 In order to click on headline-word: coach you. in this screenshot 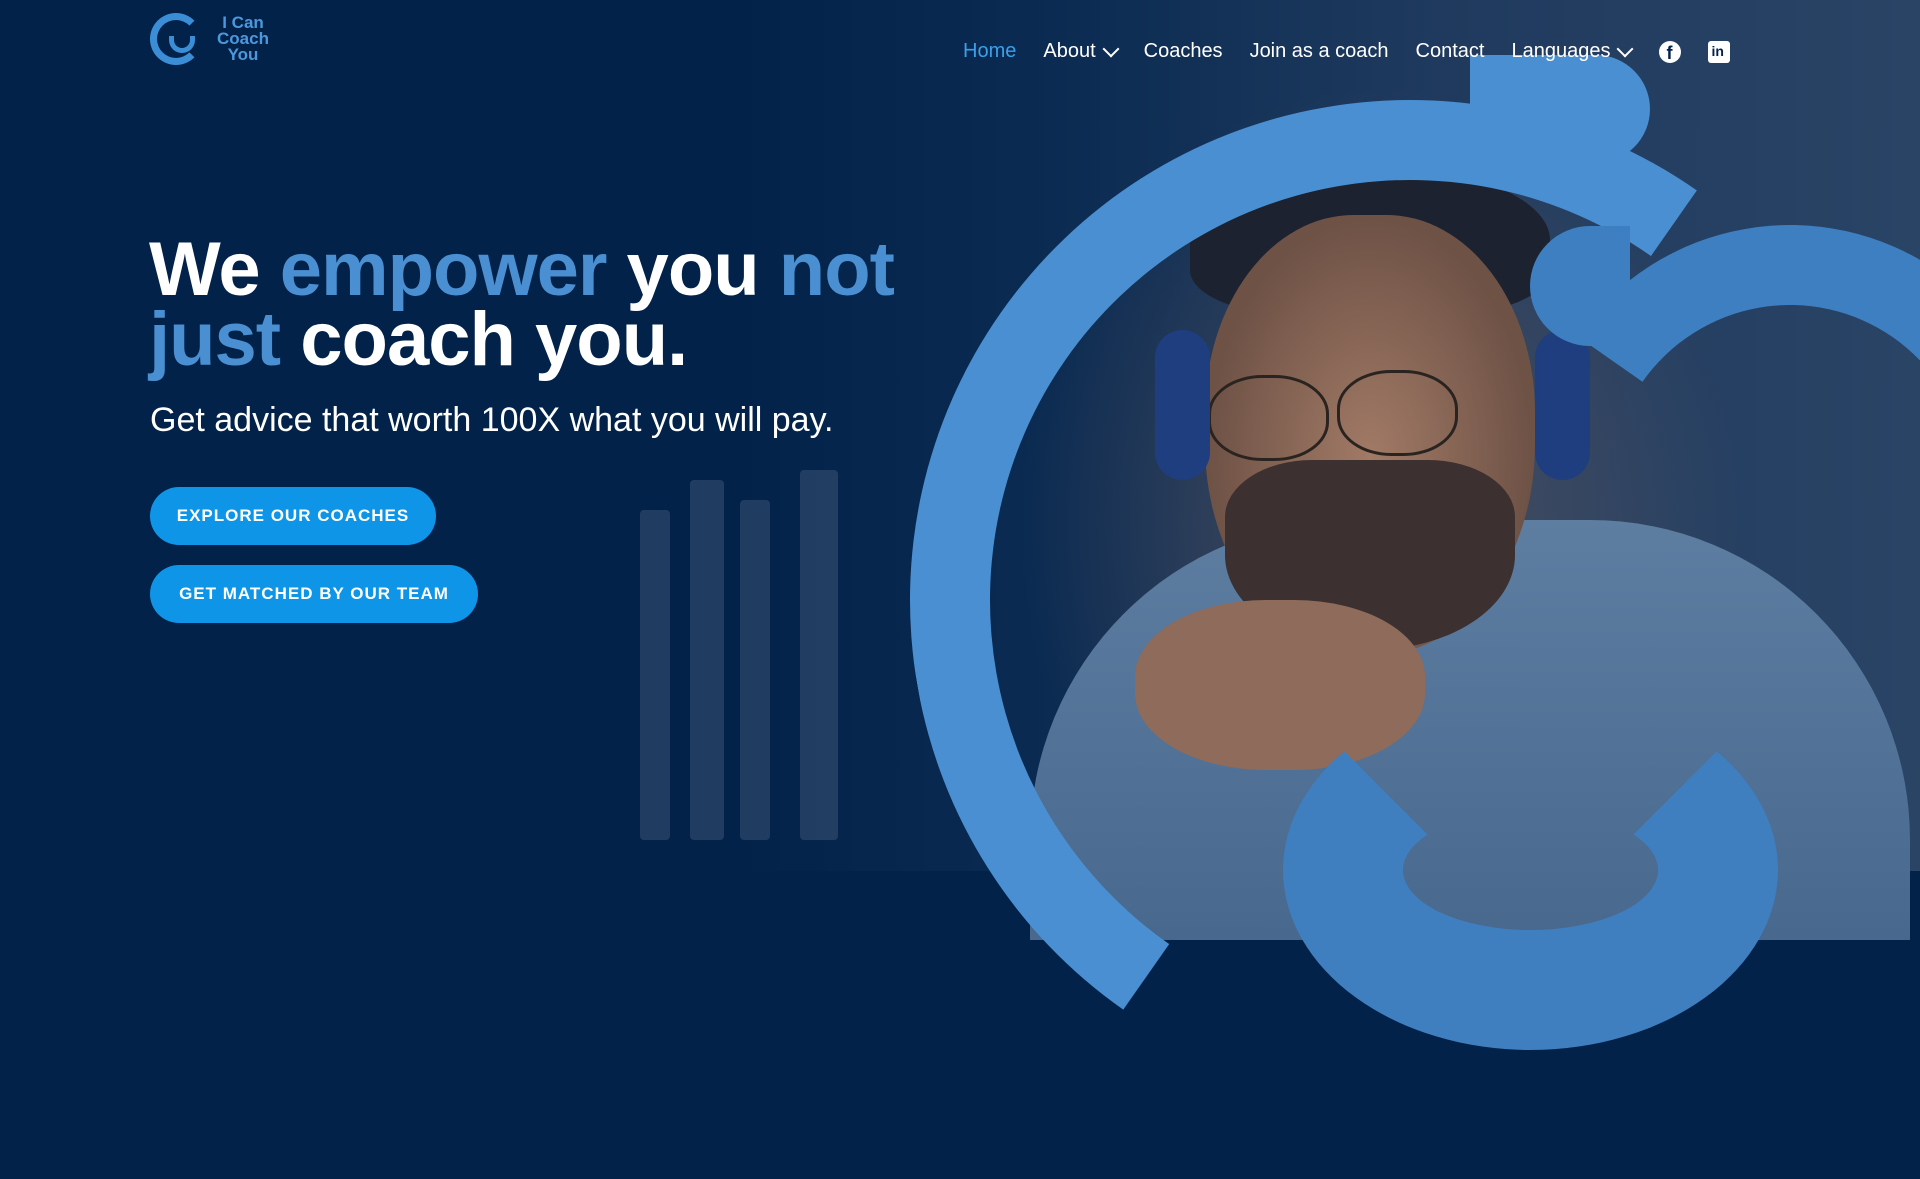, I will do `click(494, 339)`.